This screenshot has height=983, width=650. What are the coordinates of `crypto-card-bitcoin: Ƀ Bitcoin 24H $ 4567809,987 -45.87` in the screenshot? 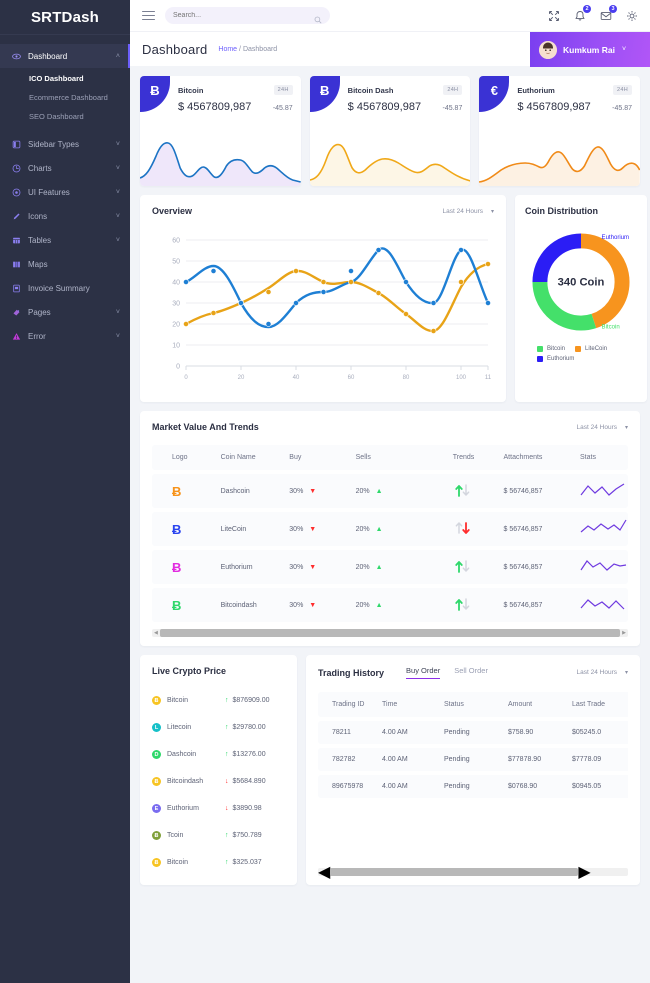 It's located at (220, 131).